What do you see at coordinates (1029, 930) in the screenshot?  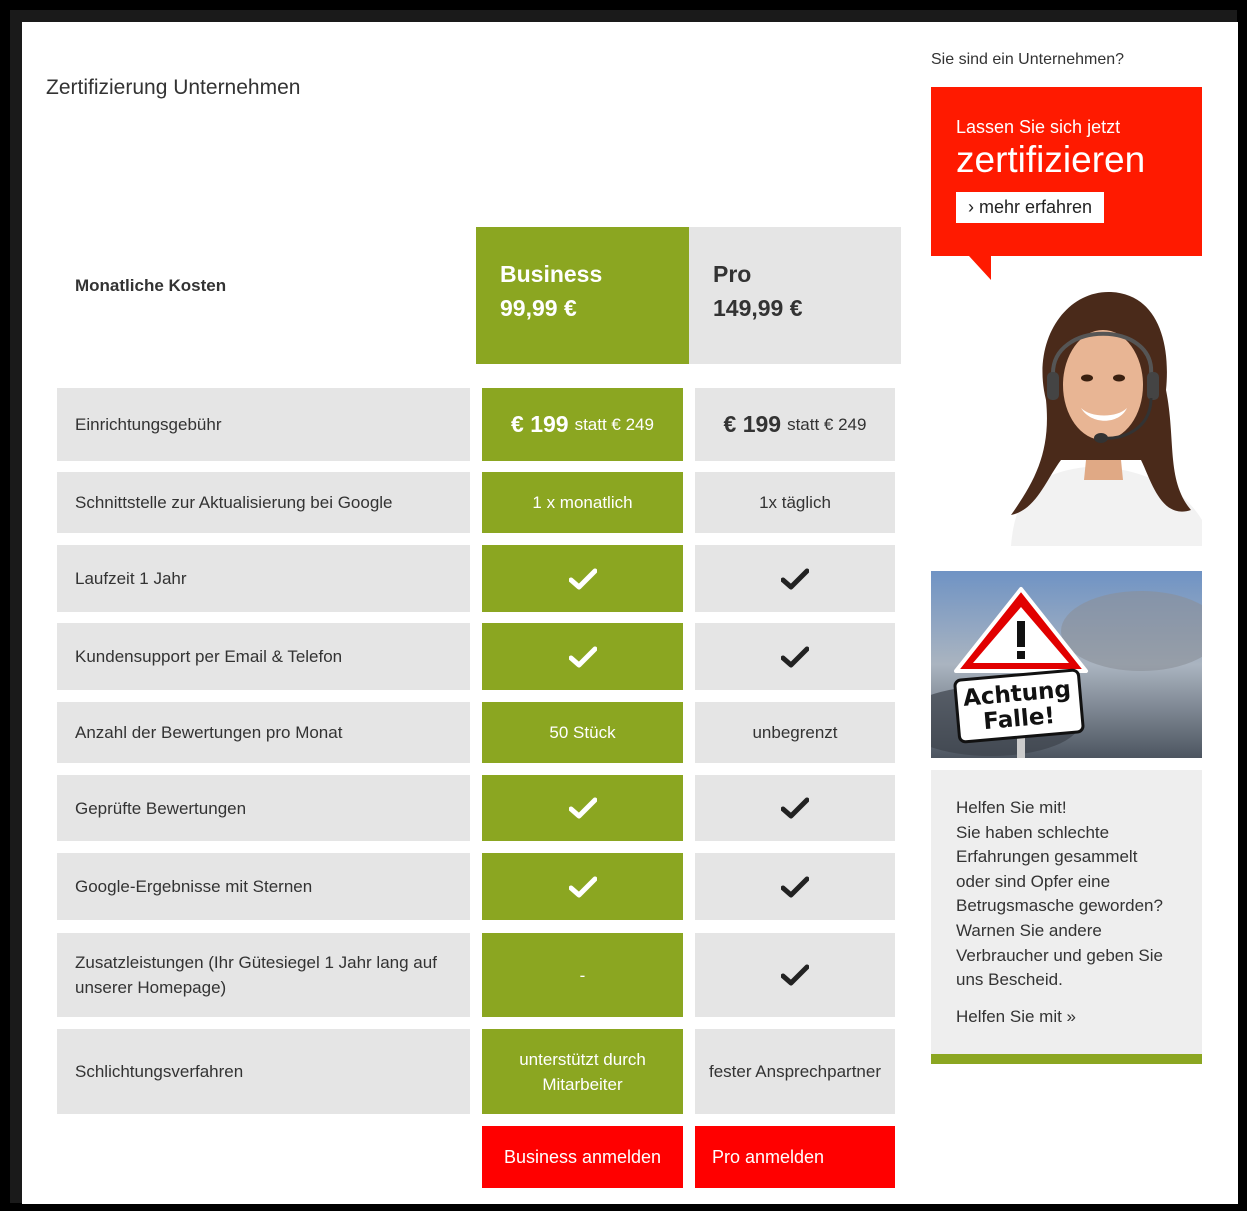 I see `help-text-line: Warnen Sie andere` at bounding box center [1029, 930].